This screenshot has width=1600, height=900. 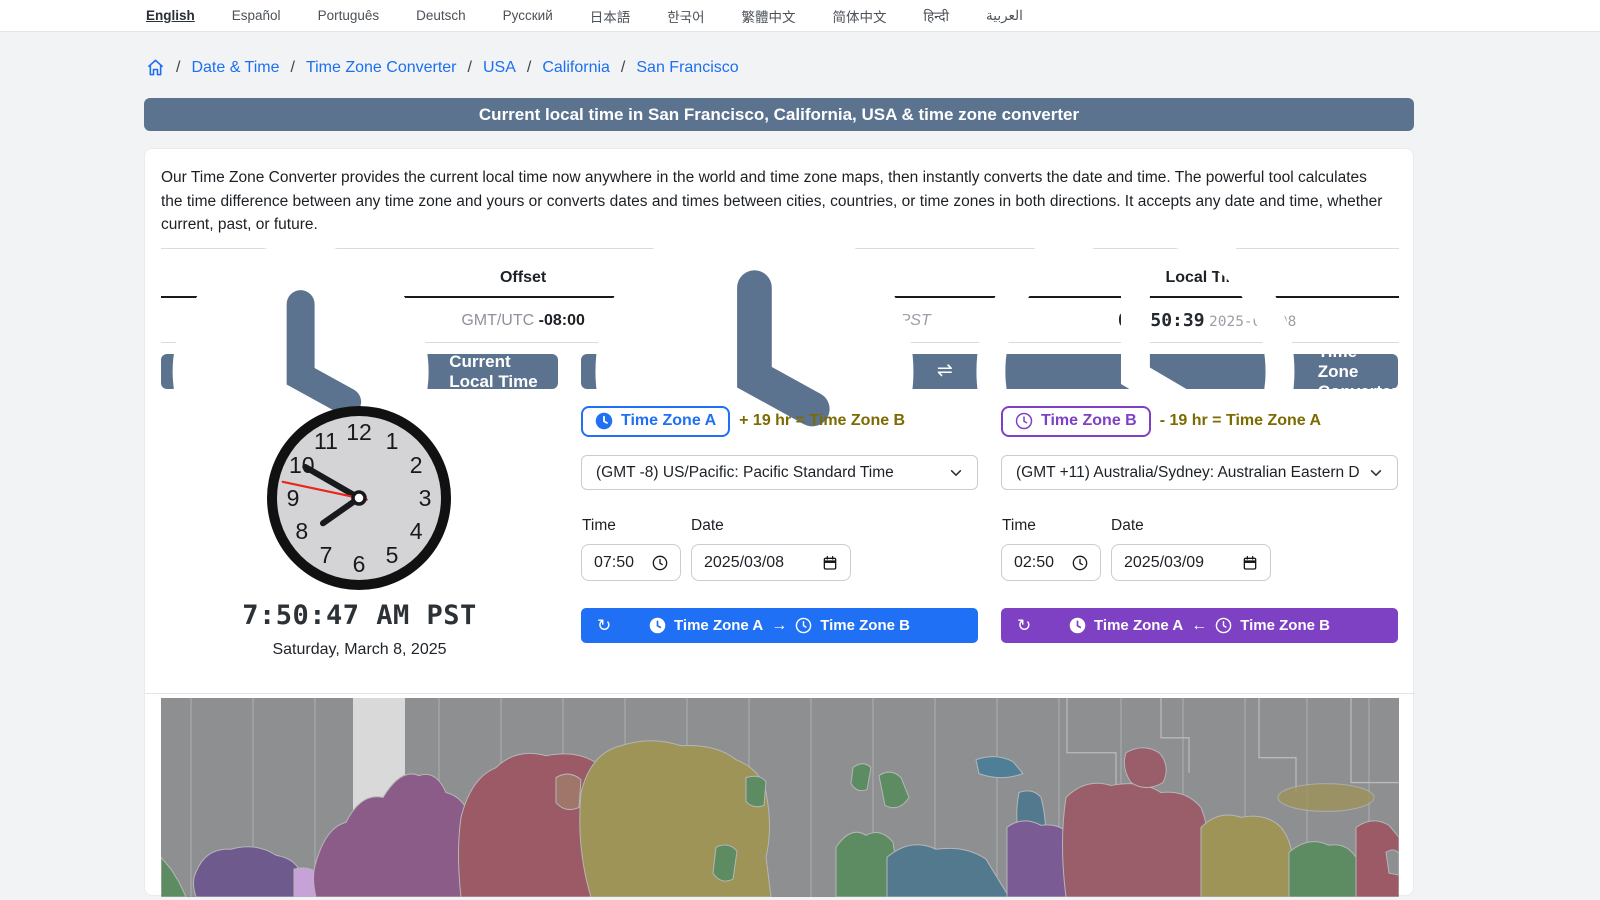 What do you see at coordinates (1240, 420) in the screenshot?
I see `zone-b-relation: - 19 hr = Time Zone A` at bounding box center [1240, 420].